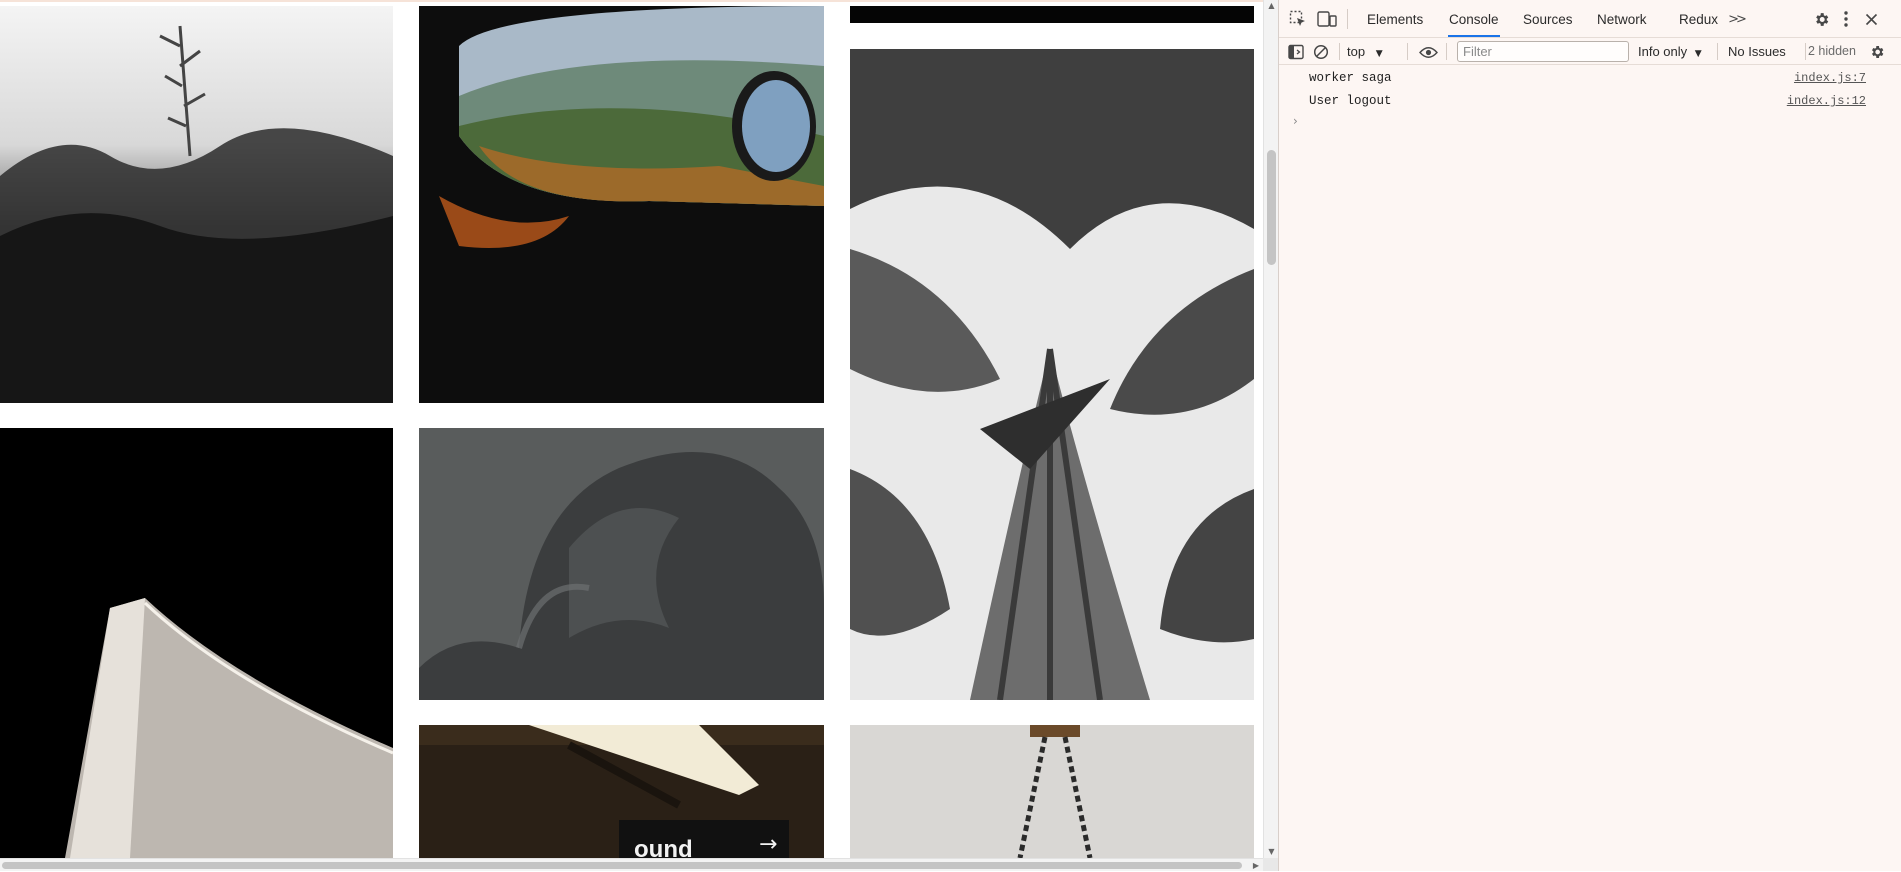 Image resolution: width=1901 pixels, height=872 pixels. What do you see at coordinates (1474, 18) in the screenshot?
I see `tab-console: Console` at bounding box center [1474, 18].